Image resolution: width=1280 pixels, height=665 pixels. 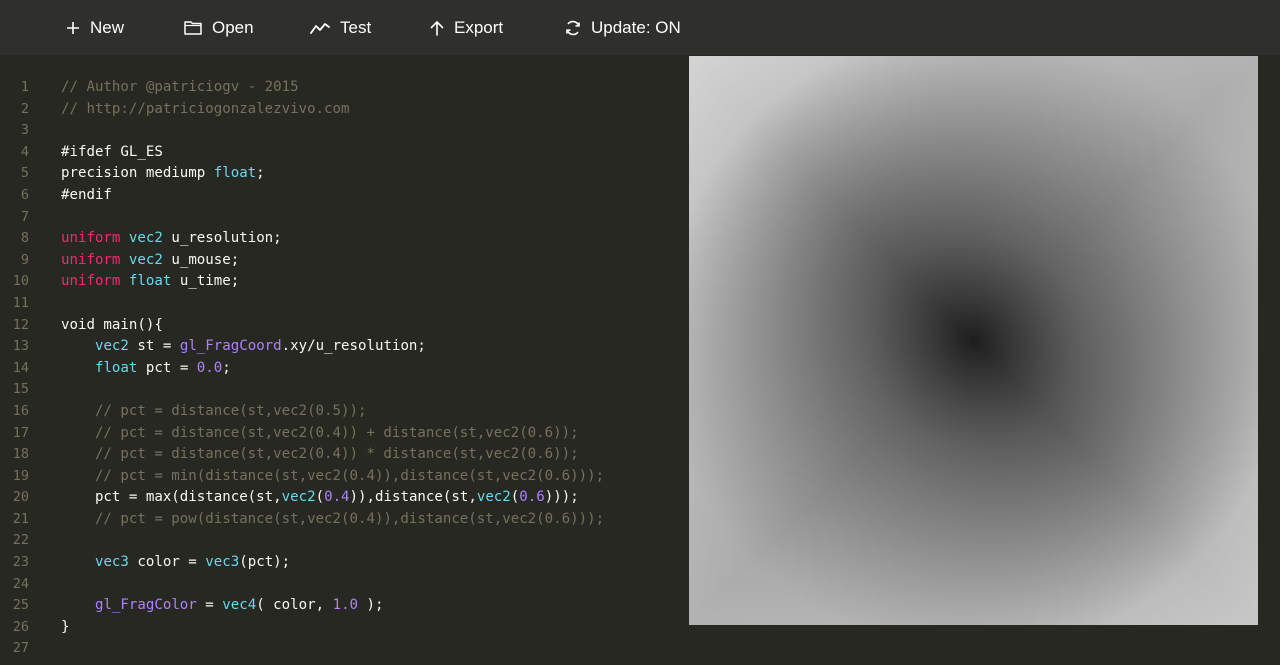 What do you see at coordinates (209, 367) in the screenshot?
I see `code-token: 0.0` at bounding box center [209, 367].